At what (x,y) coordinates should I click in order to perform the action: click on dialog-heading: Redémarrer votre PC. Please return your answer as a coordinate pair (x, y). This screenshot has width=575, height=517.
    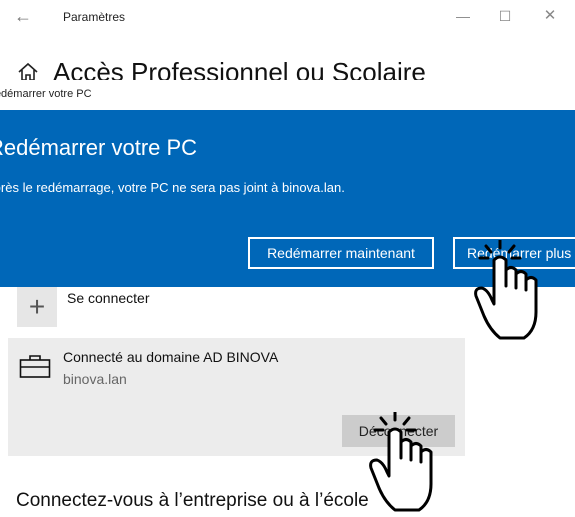
    Looking at the image, I should click on (99, 147).